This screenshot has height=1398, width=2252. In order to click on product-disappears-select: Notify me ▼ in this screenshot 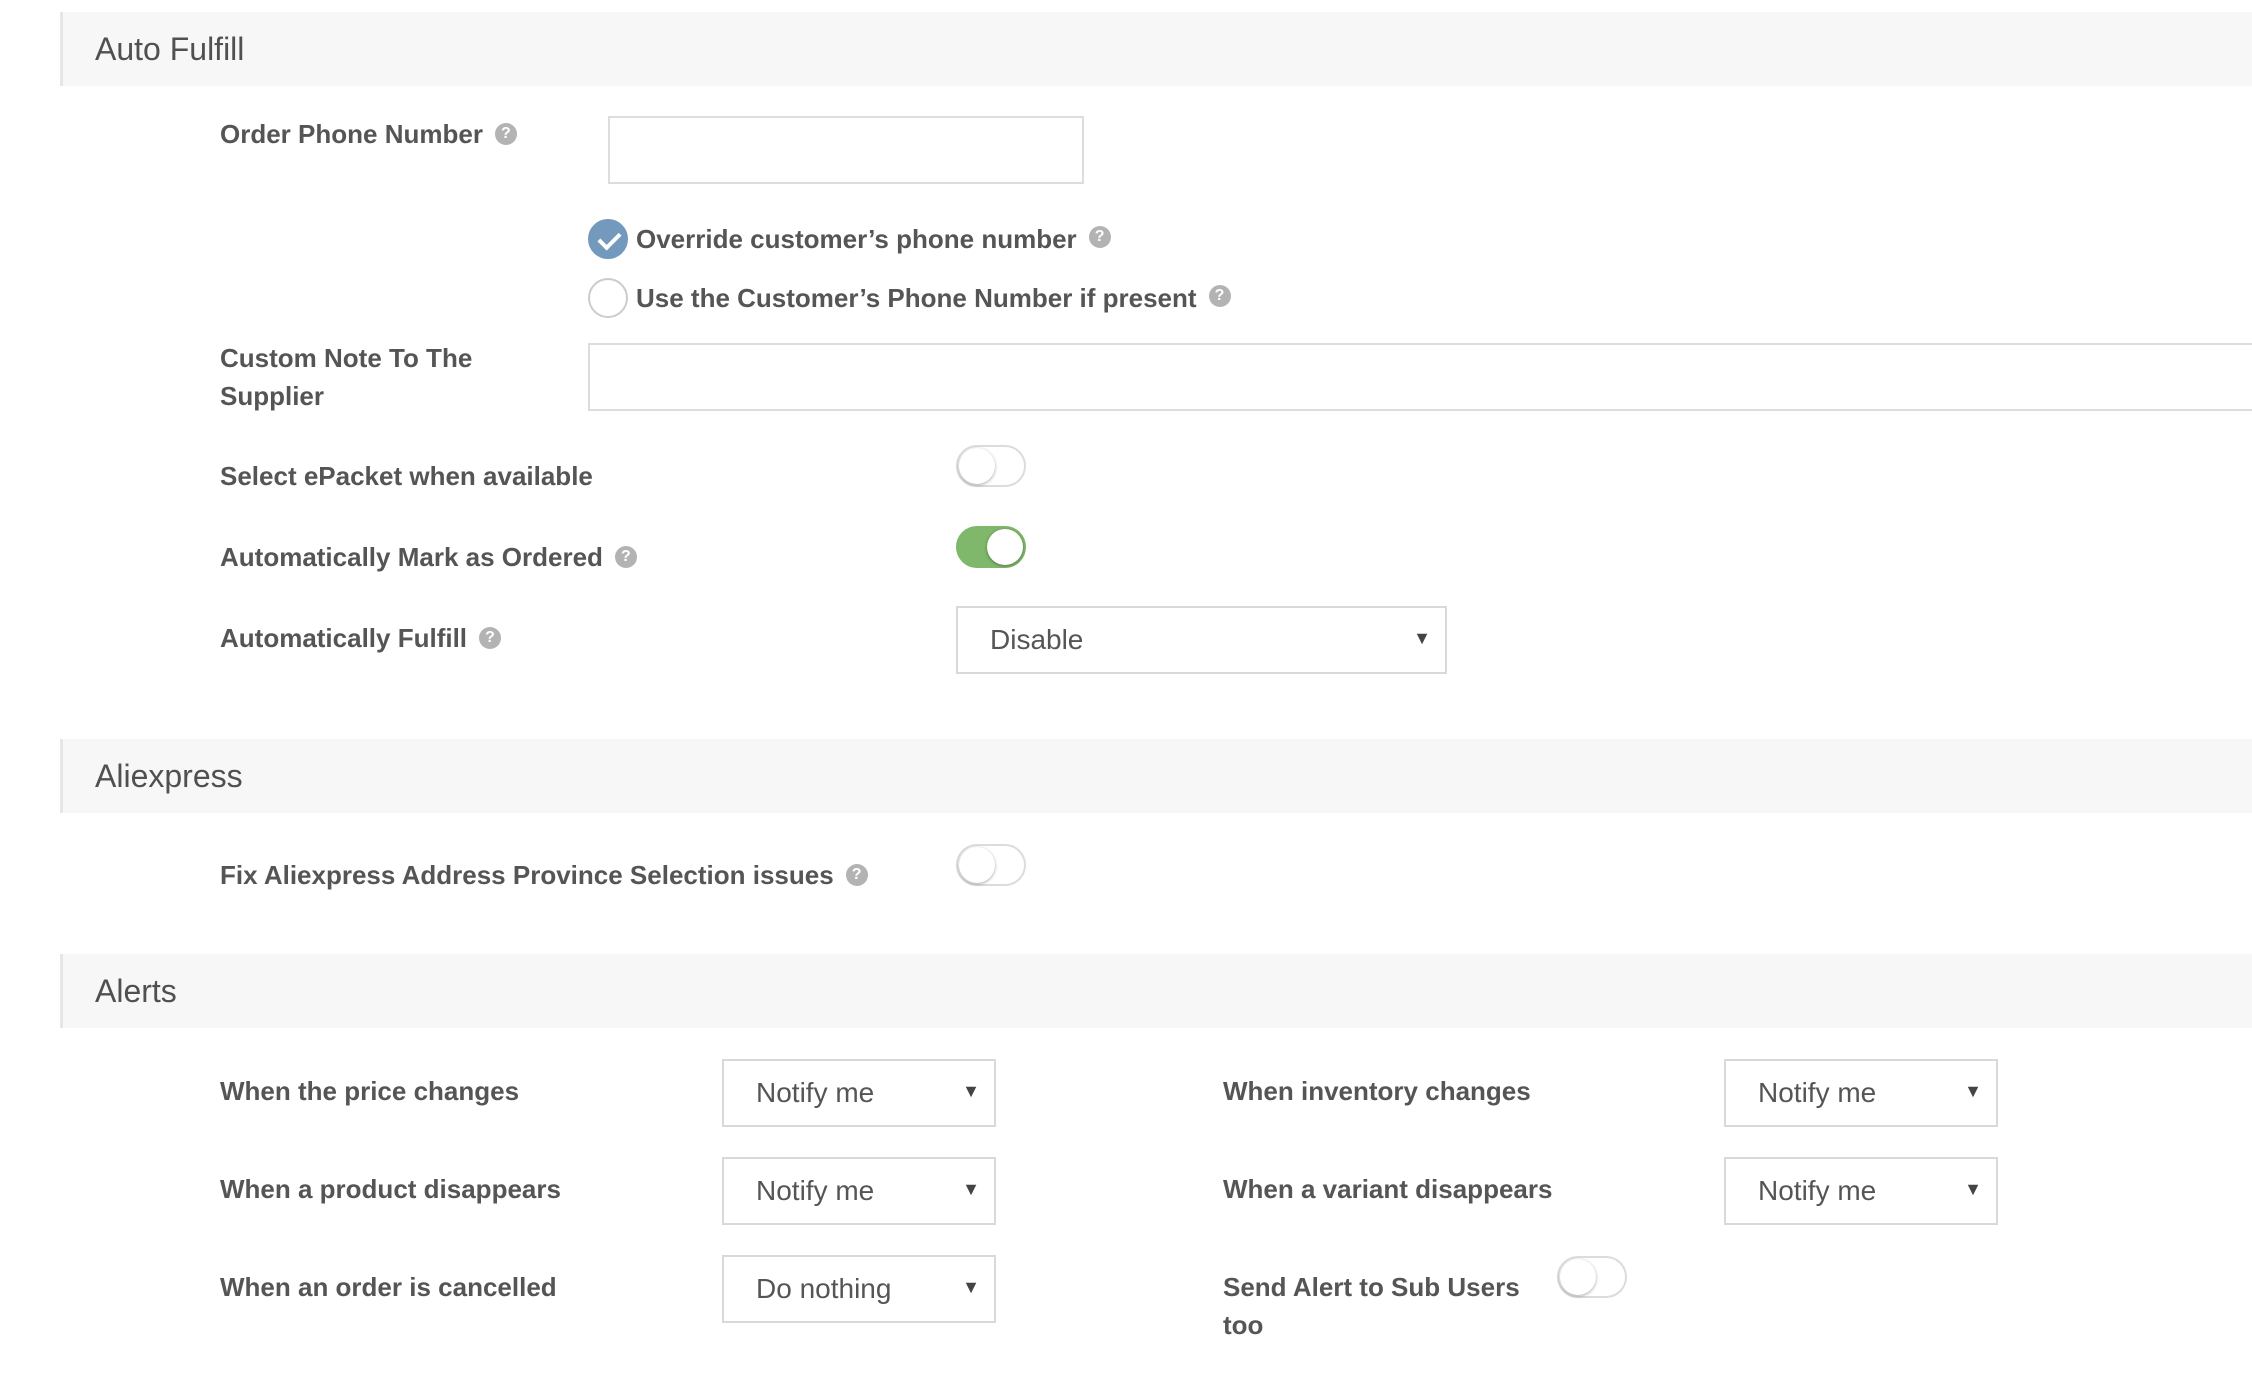, I will do `click(859, 1191)`.